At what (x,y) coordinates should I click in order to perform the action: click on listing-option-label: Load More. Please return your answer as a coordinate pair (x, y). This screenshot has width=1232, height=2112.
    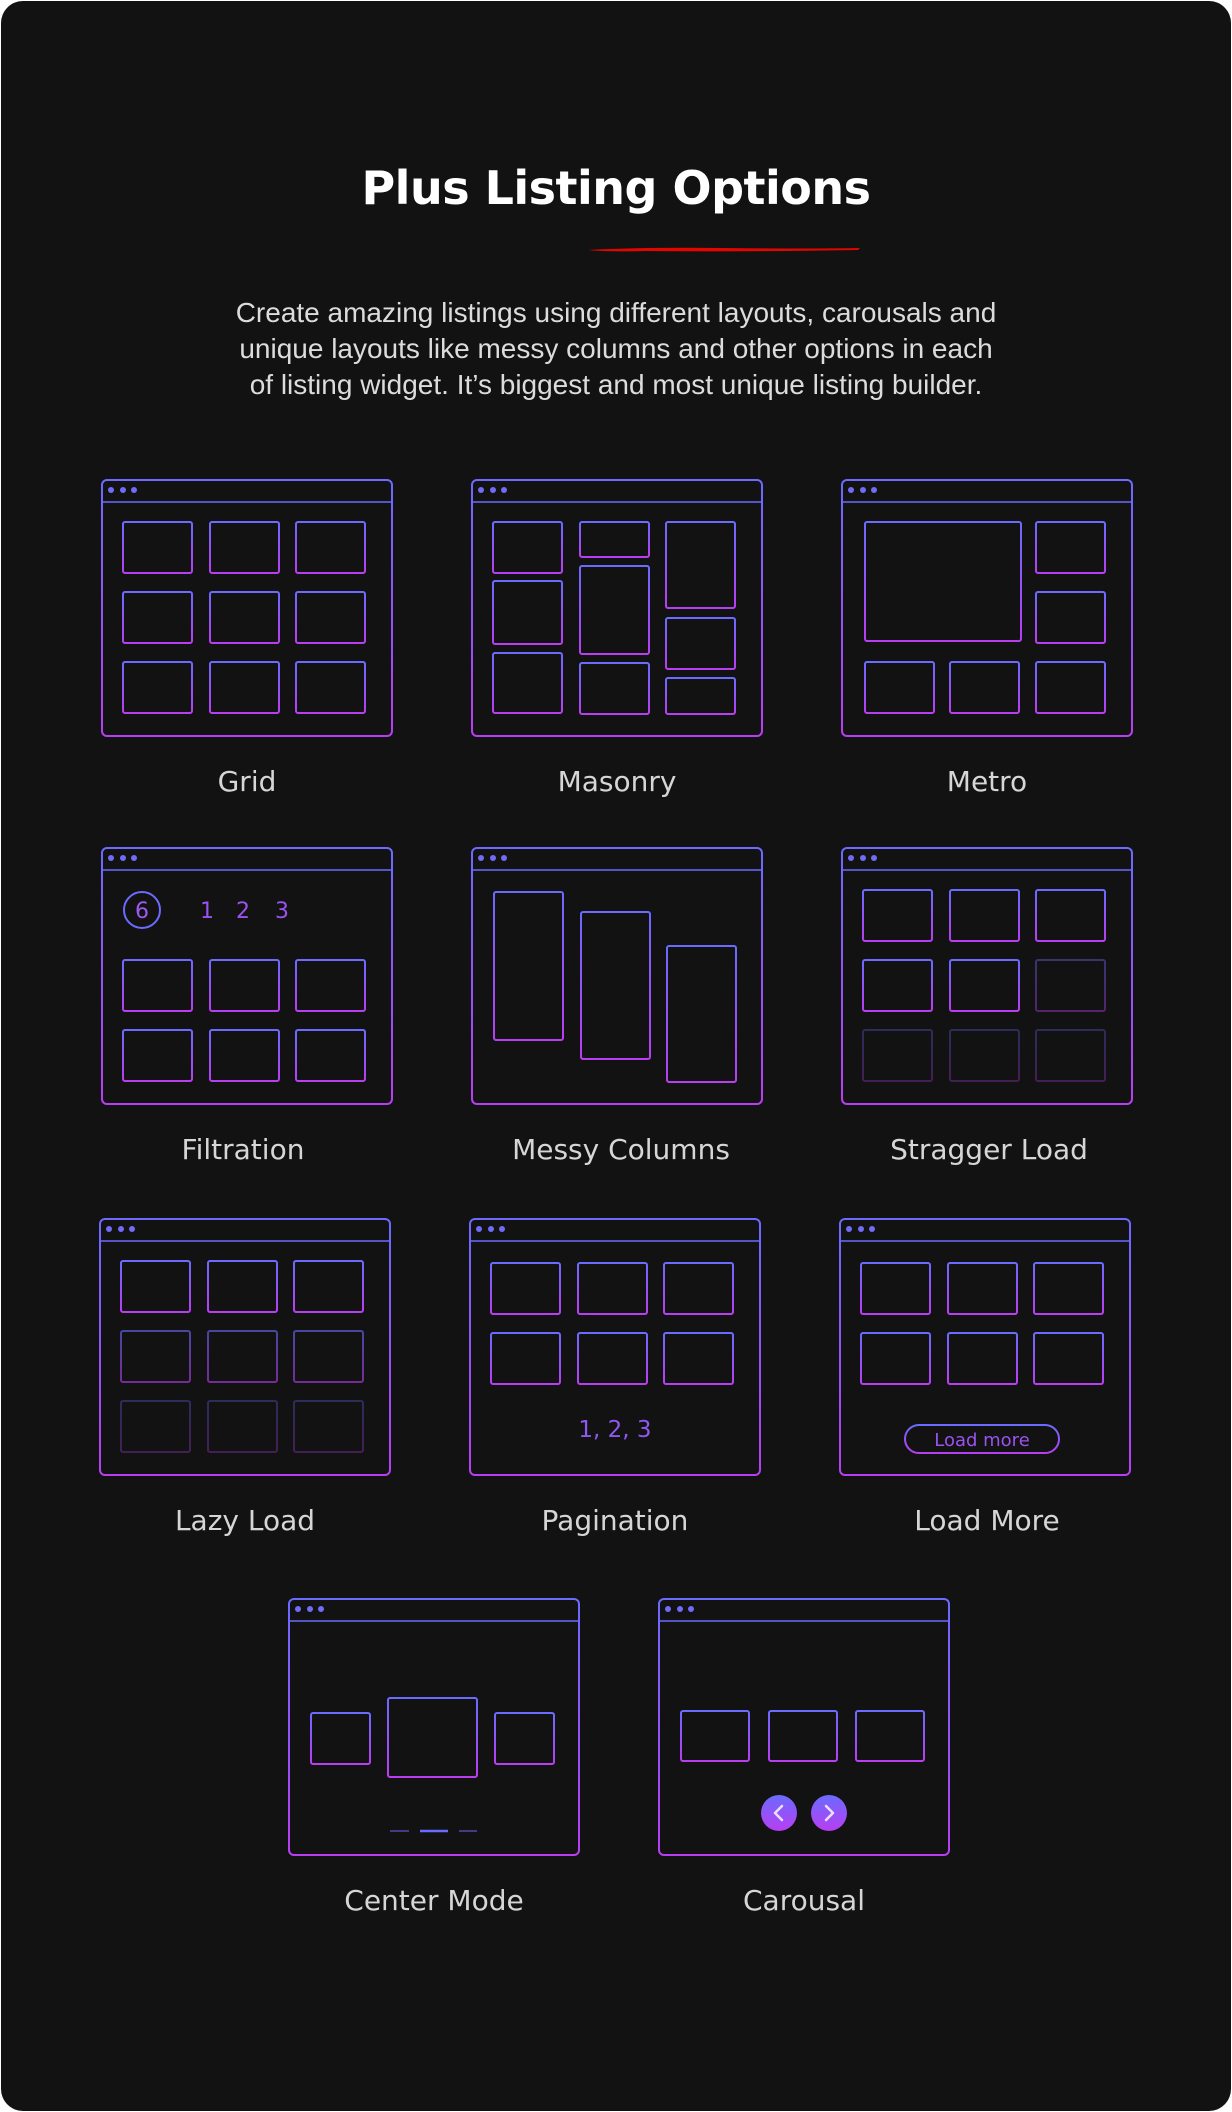
    Looking at the image, I should click on (987, 1520).